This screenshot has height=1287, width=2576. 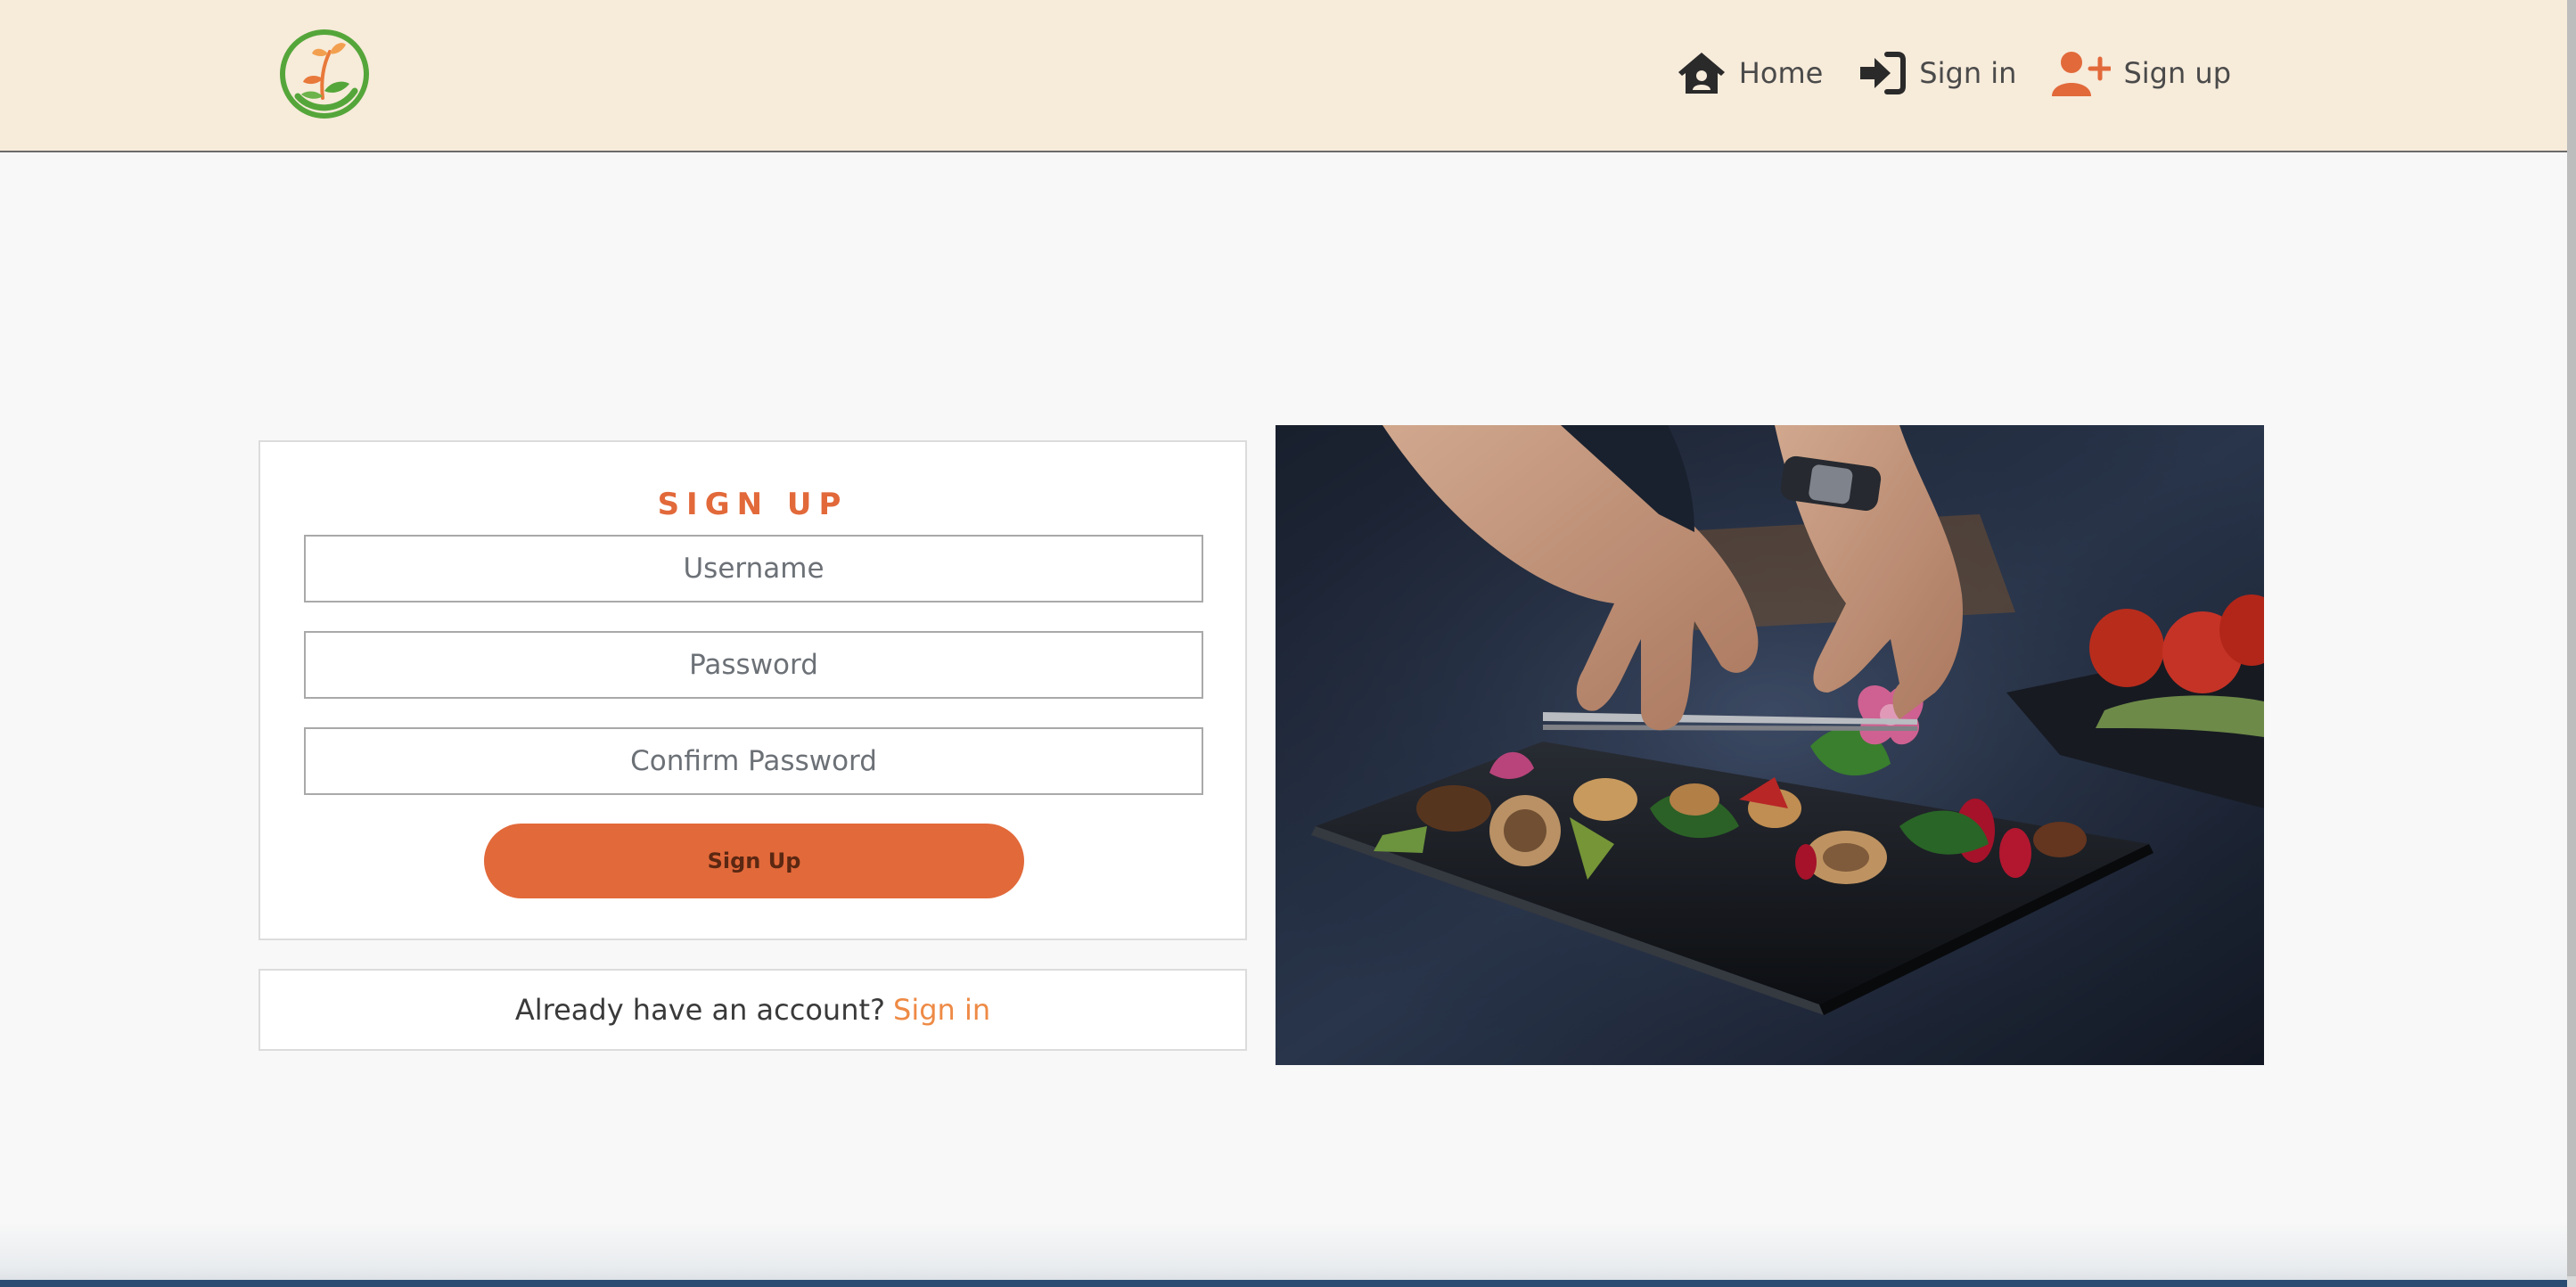 What do you see at coordinates (1701, 74) in the screenshot?
I see `house-user-icon` at bounding box center [1701, 74].